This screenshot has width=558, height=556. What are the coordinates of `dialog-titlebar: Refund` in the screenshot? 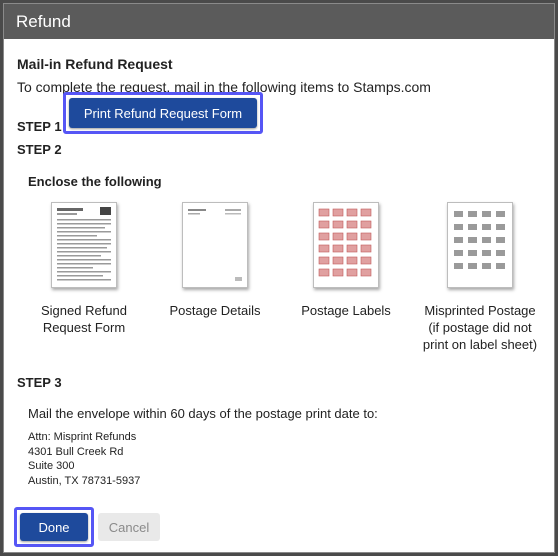 It's located at (279, 21).